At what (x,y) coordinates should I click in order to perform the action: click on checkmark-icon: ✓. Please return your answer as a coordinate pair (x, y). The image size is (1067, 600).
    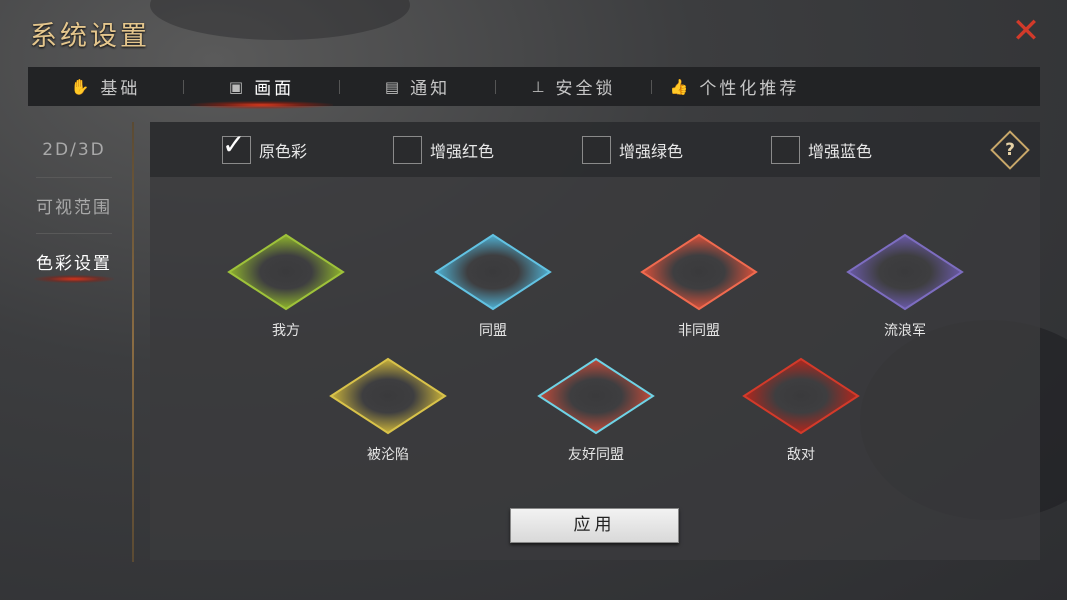
    Looking at the image, I should click on (234, 144).